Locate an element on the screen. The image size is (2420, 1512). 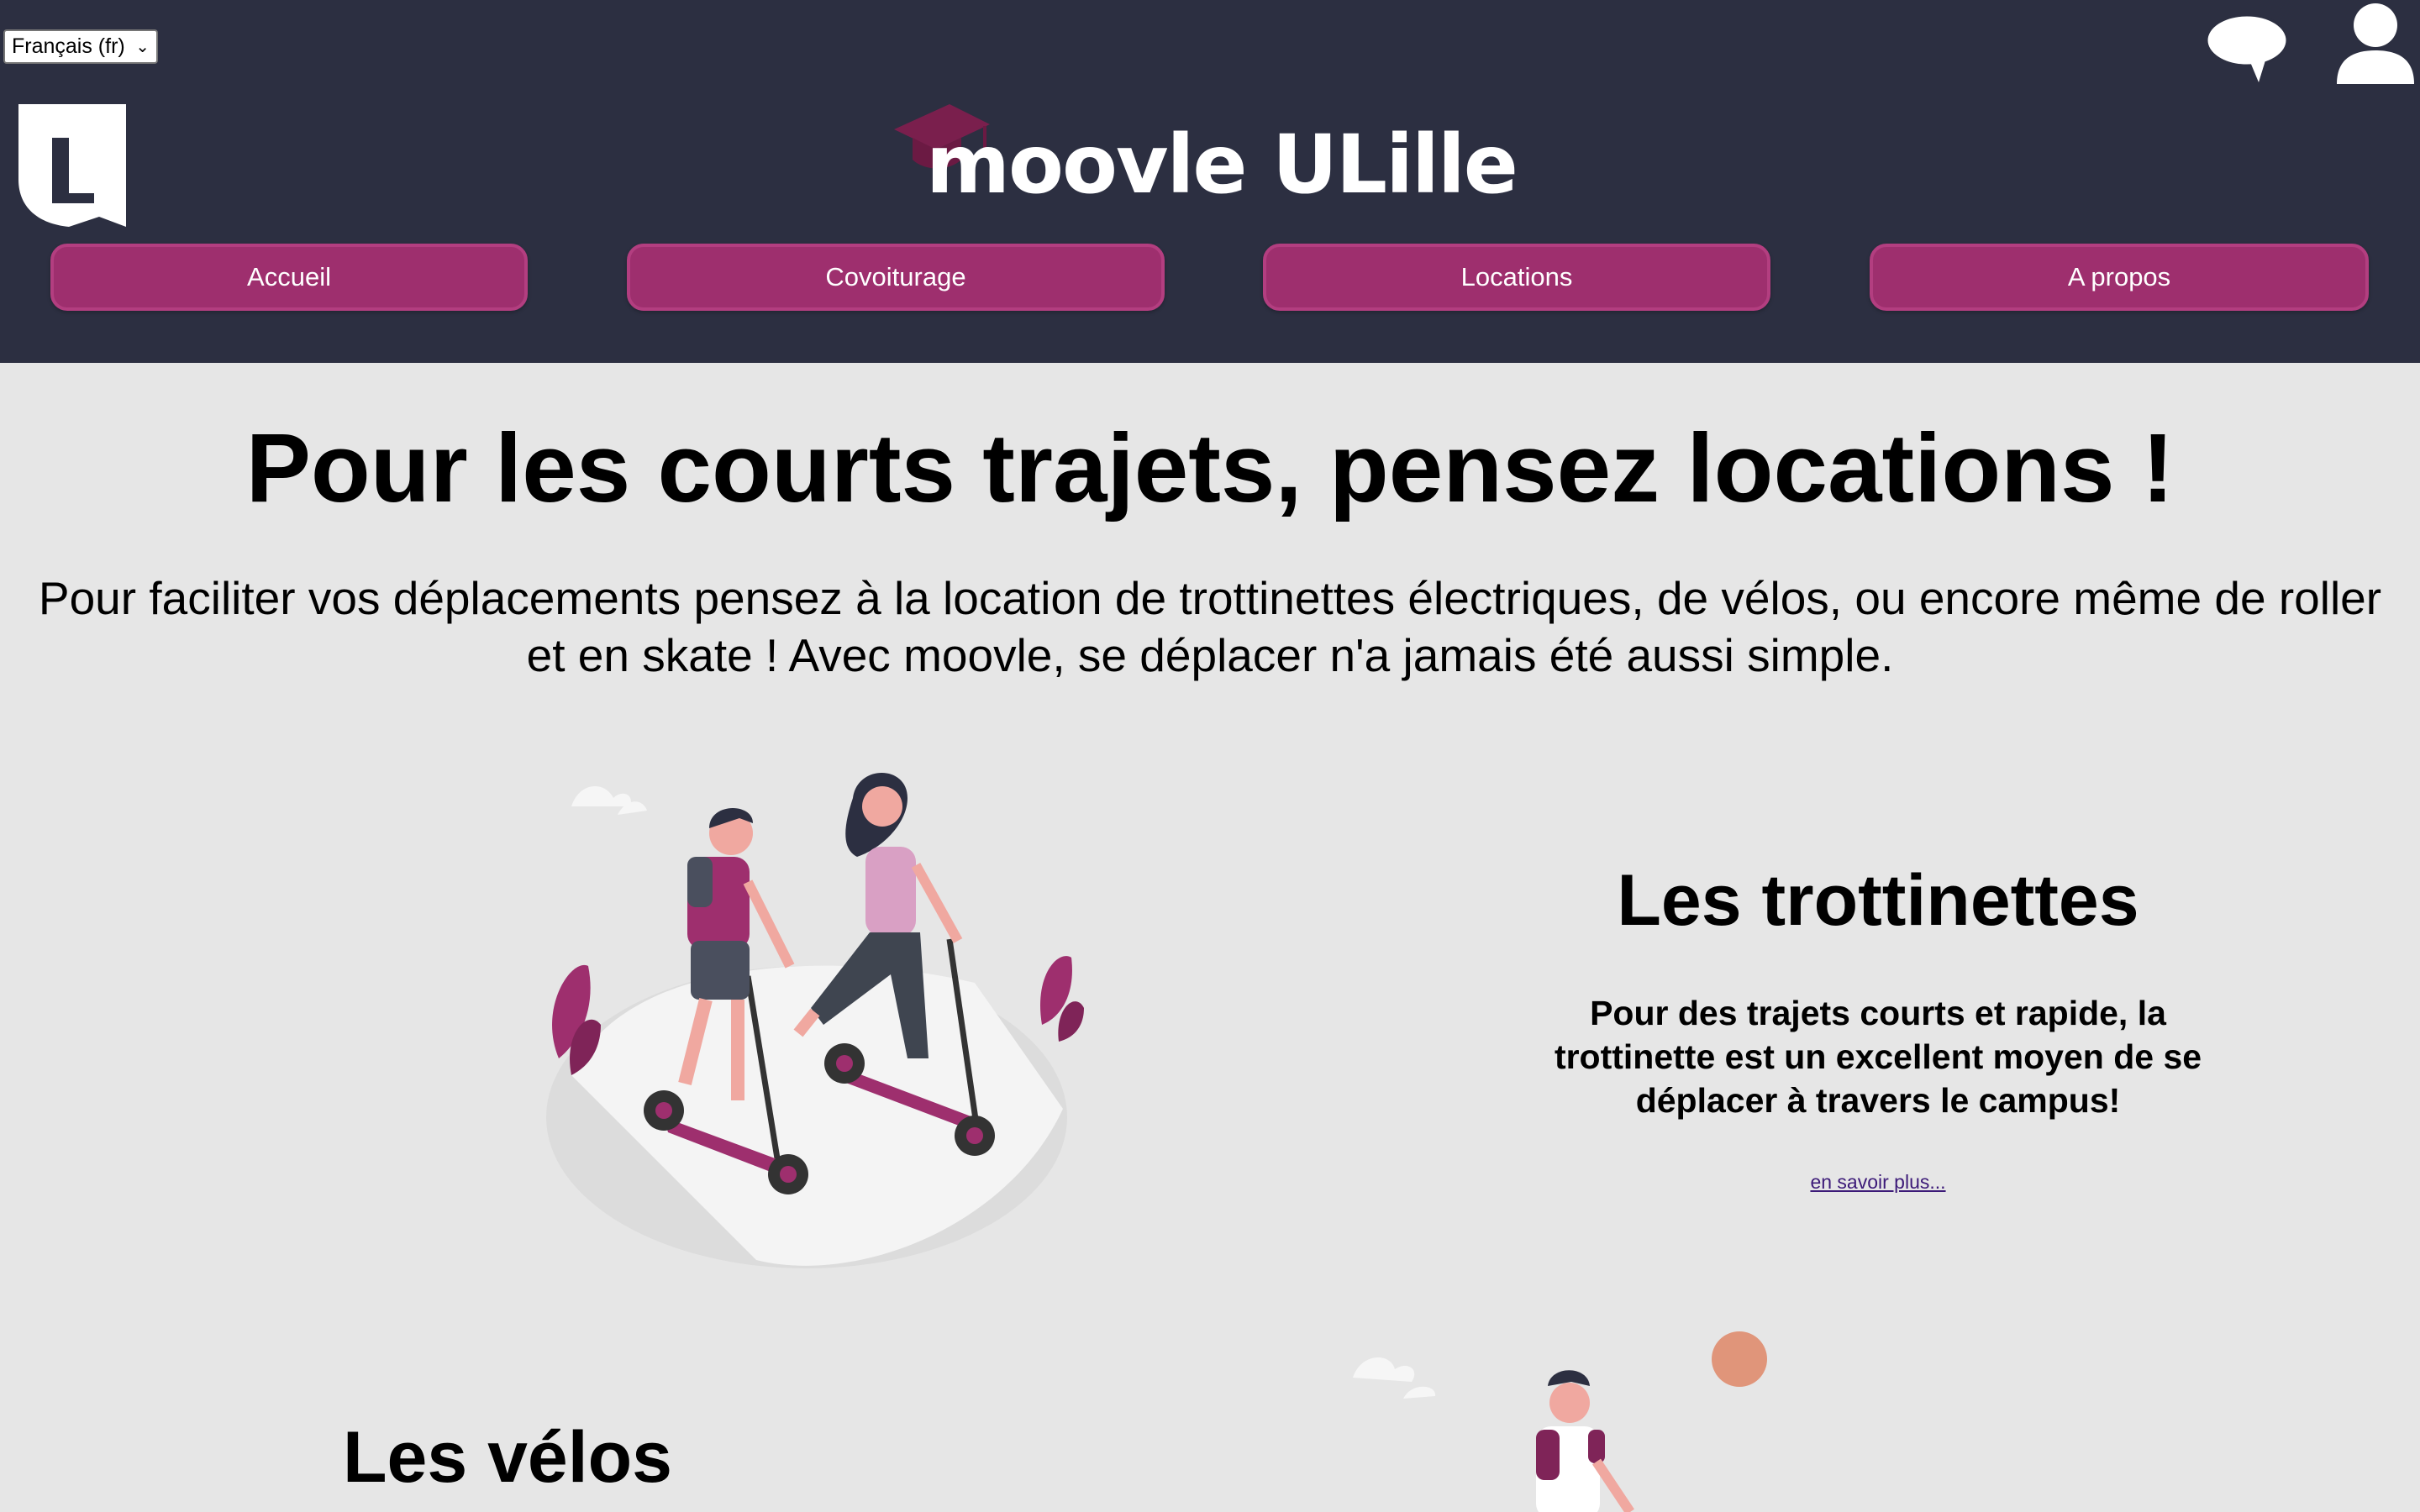
chevron-down-icon: ⌄ is located at coordinates (142, 47).